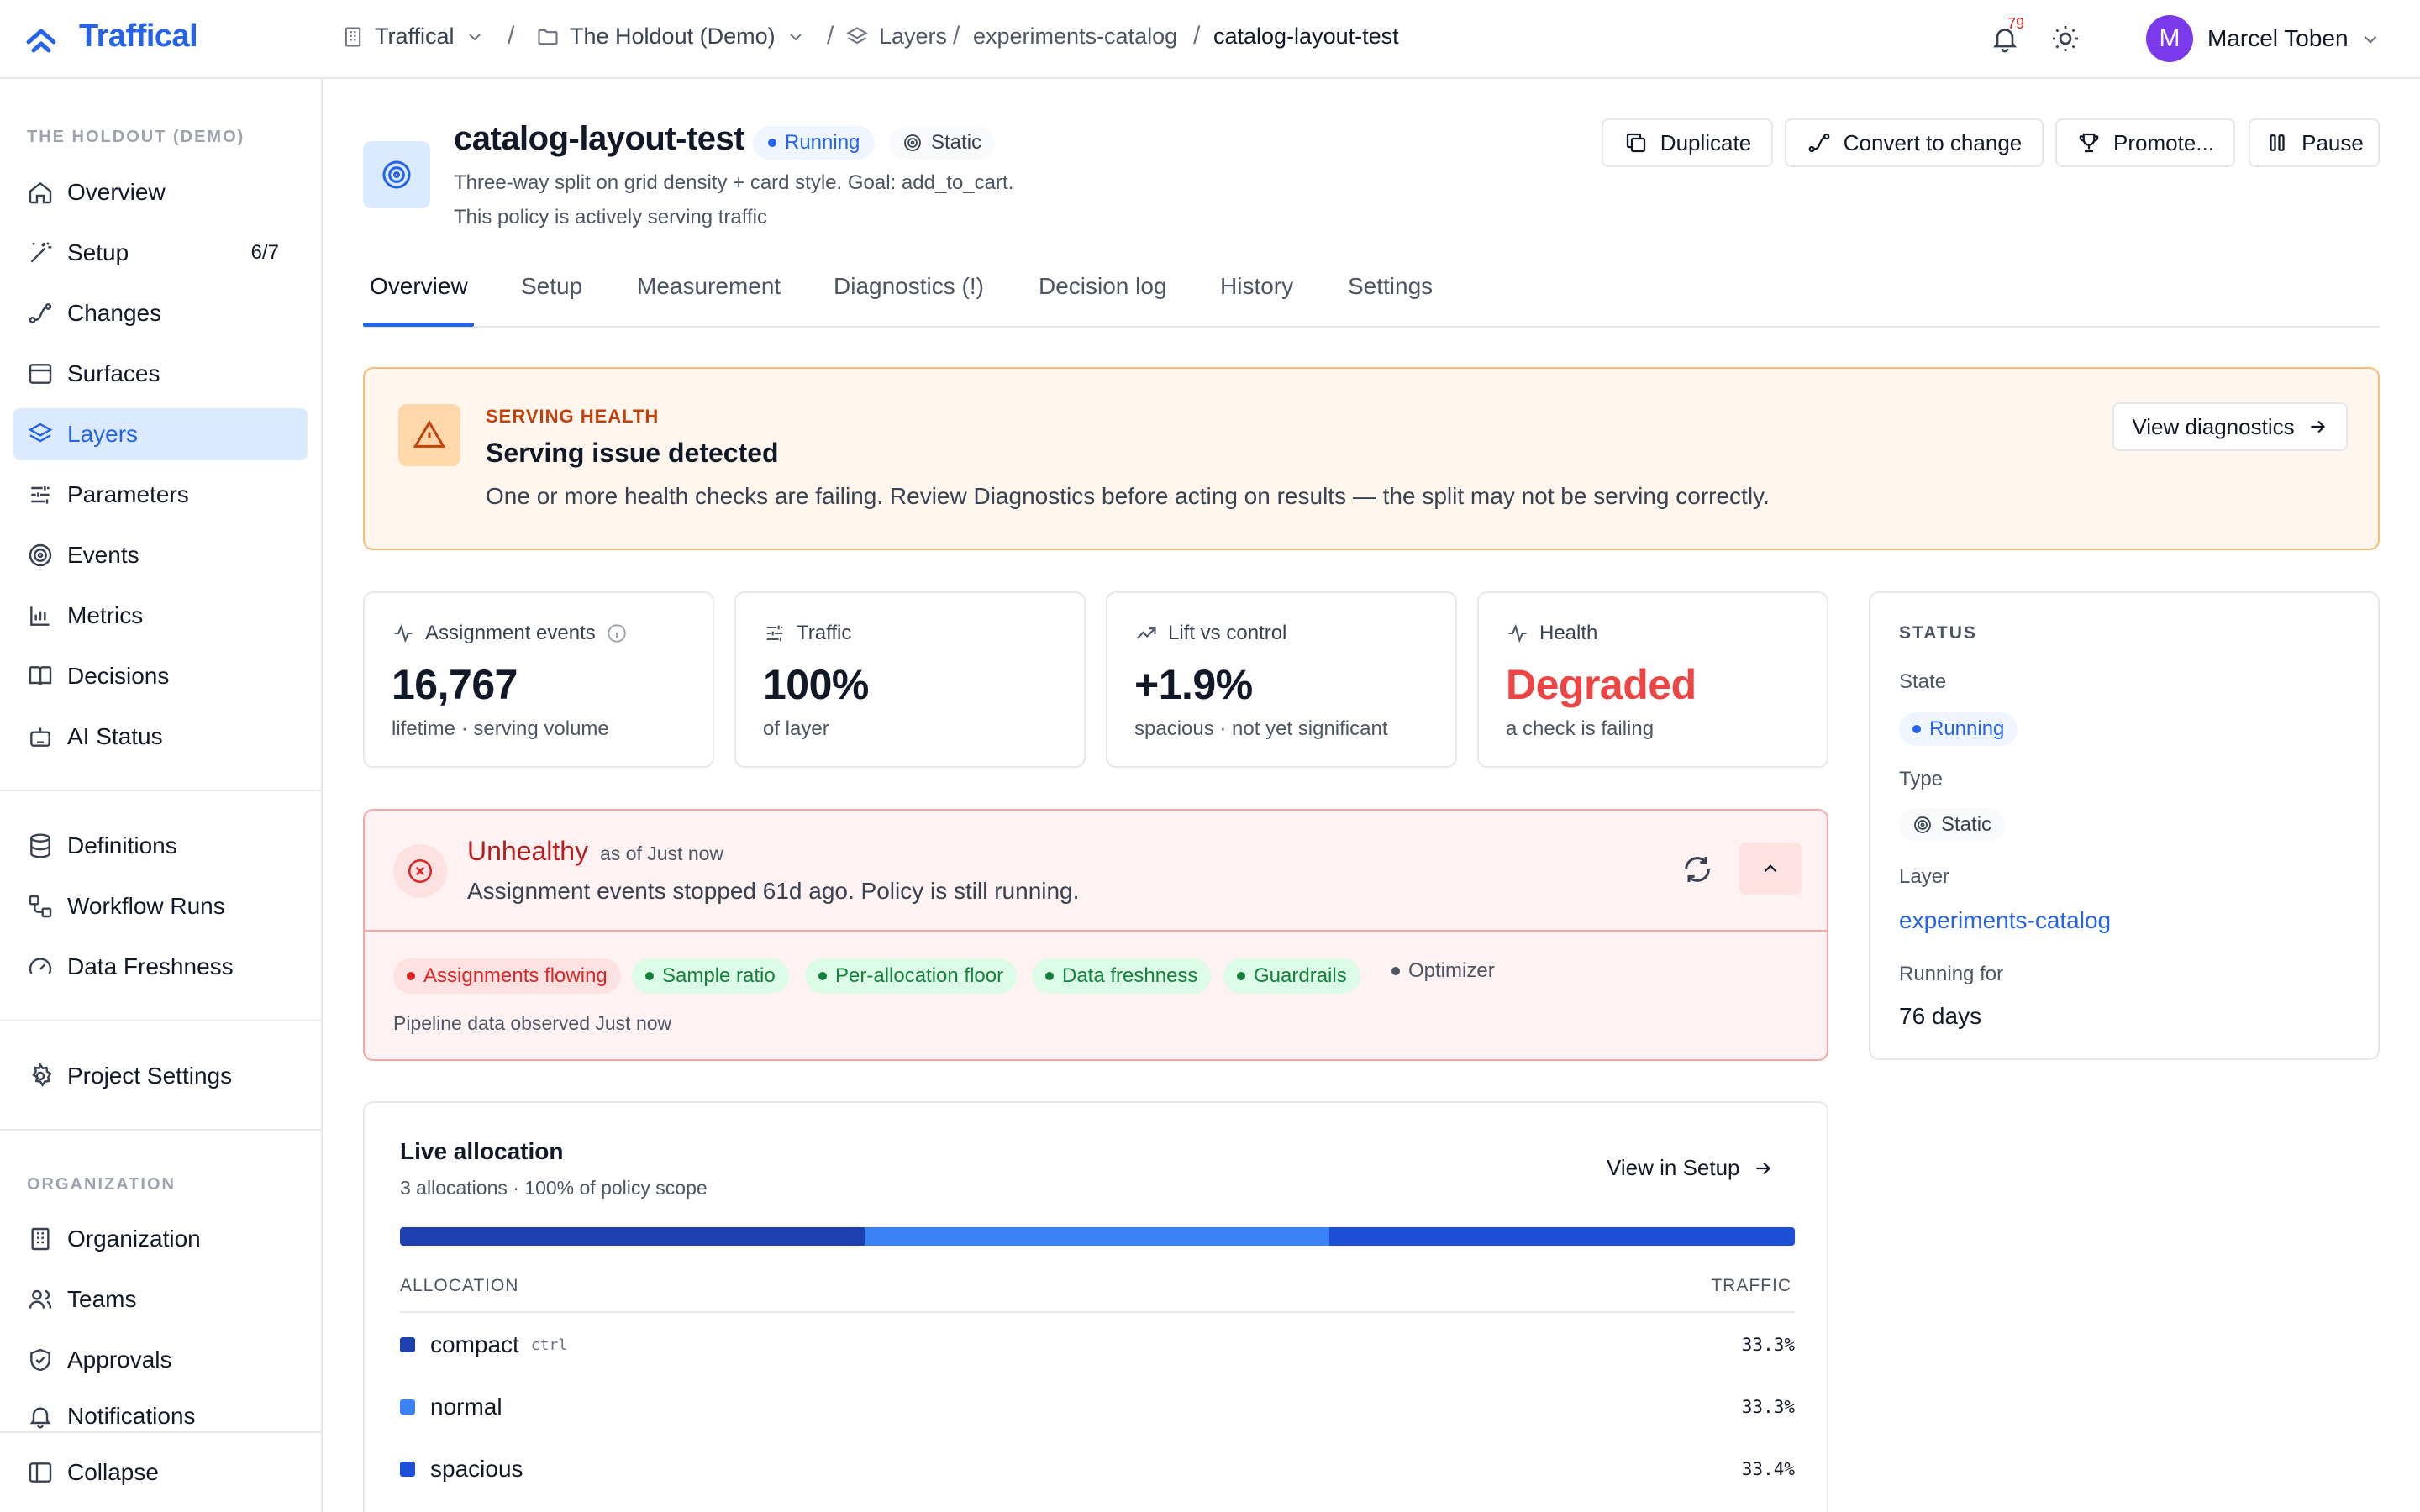  Describe the element at coordinates (161, 1360) in the screenshot. I see `sidebar-item-approvals: Approvals` at that location.